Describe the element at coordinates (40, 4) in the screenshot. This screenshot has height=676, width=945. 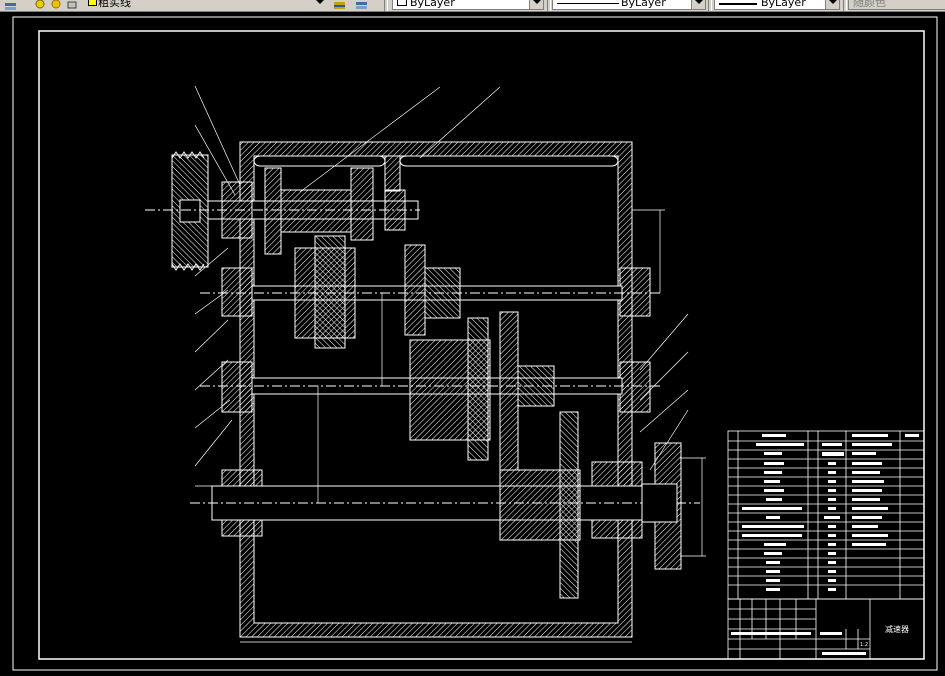
I see `lightbulb-icon` at that location.